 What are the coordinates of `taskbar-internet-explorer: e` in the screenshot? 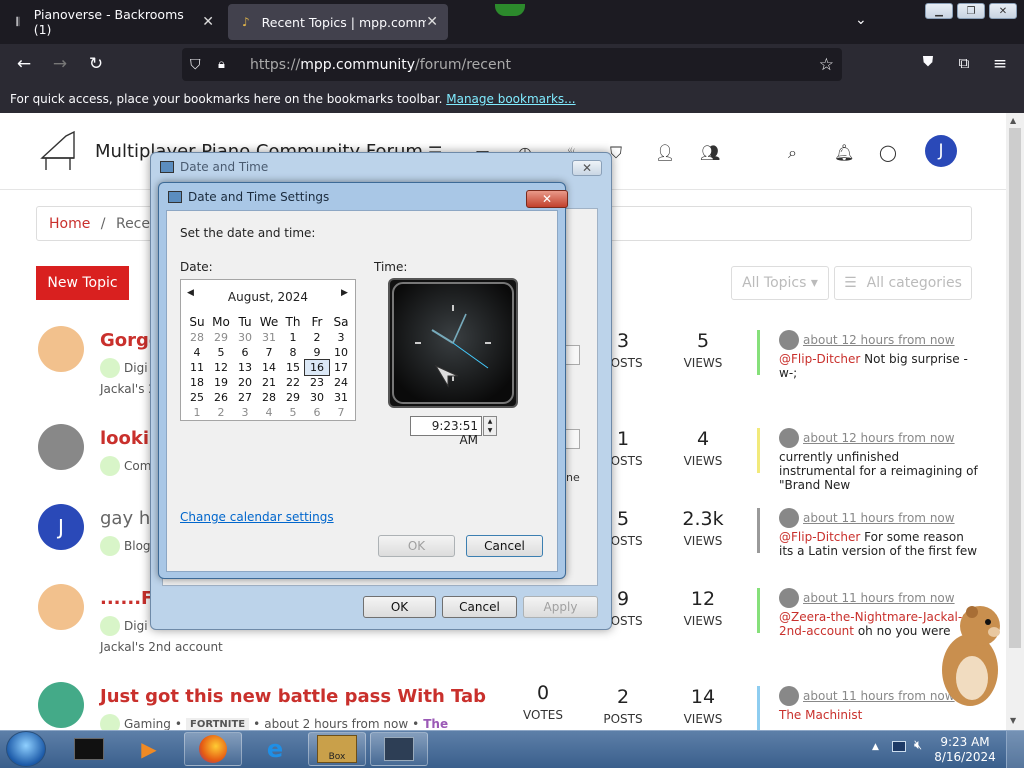 It's located at (275, 749).